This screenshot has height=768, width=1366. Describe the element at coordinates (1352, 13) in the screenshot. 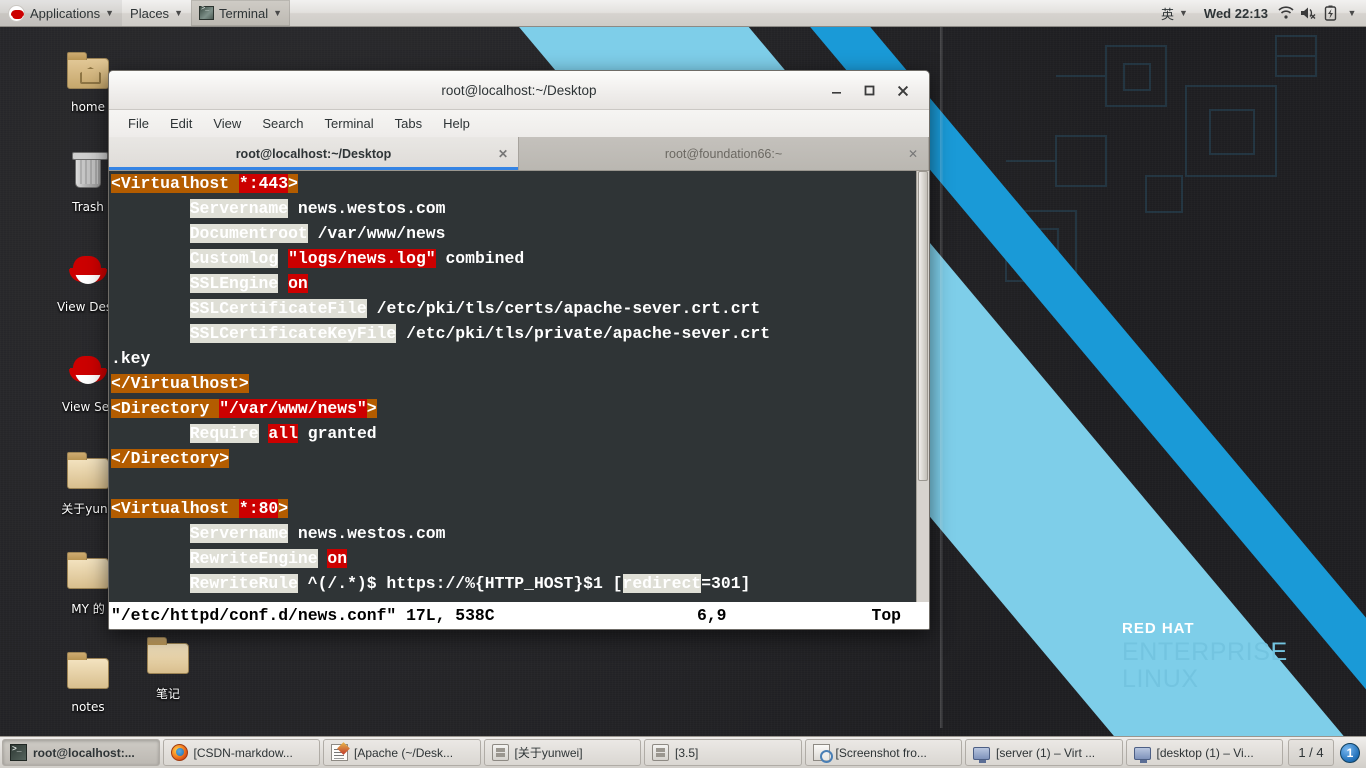

I see `system-menu-chevron-icon: ▼` at that location.